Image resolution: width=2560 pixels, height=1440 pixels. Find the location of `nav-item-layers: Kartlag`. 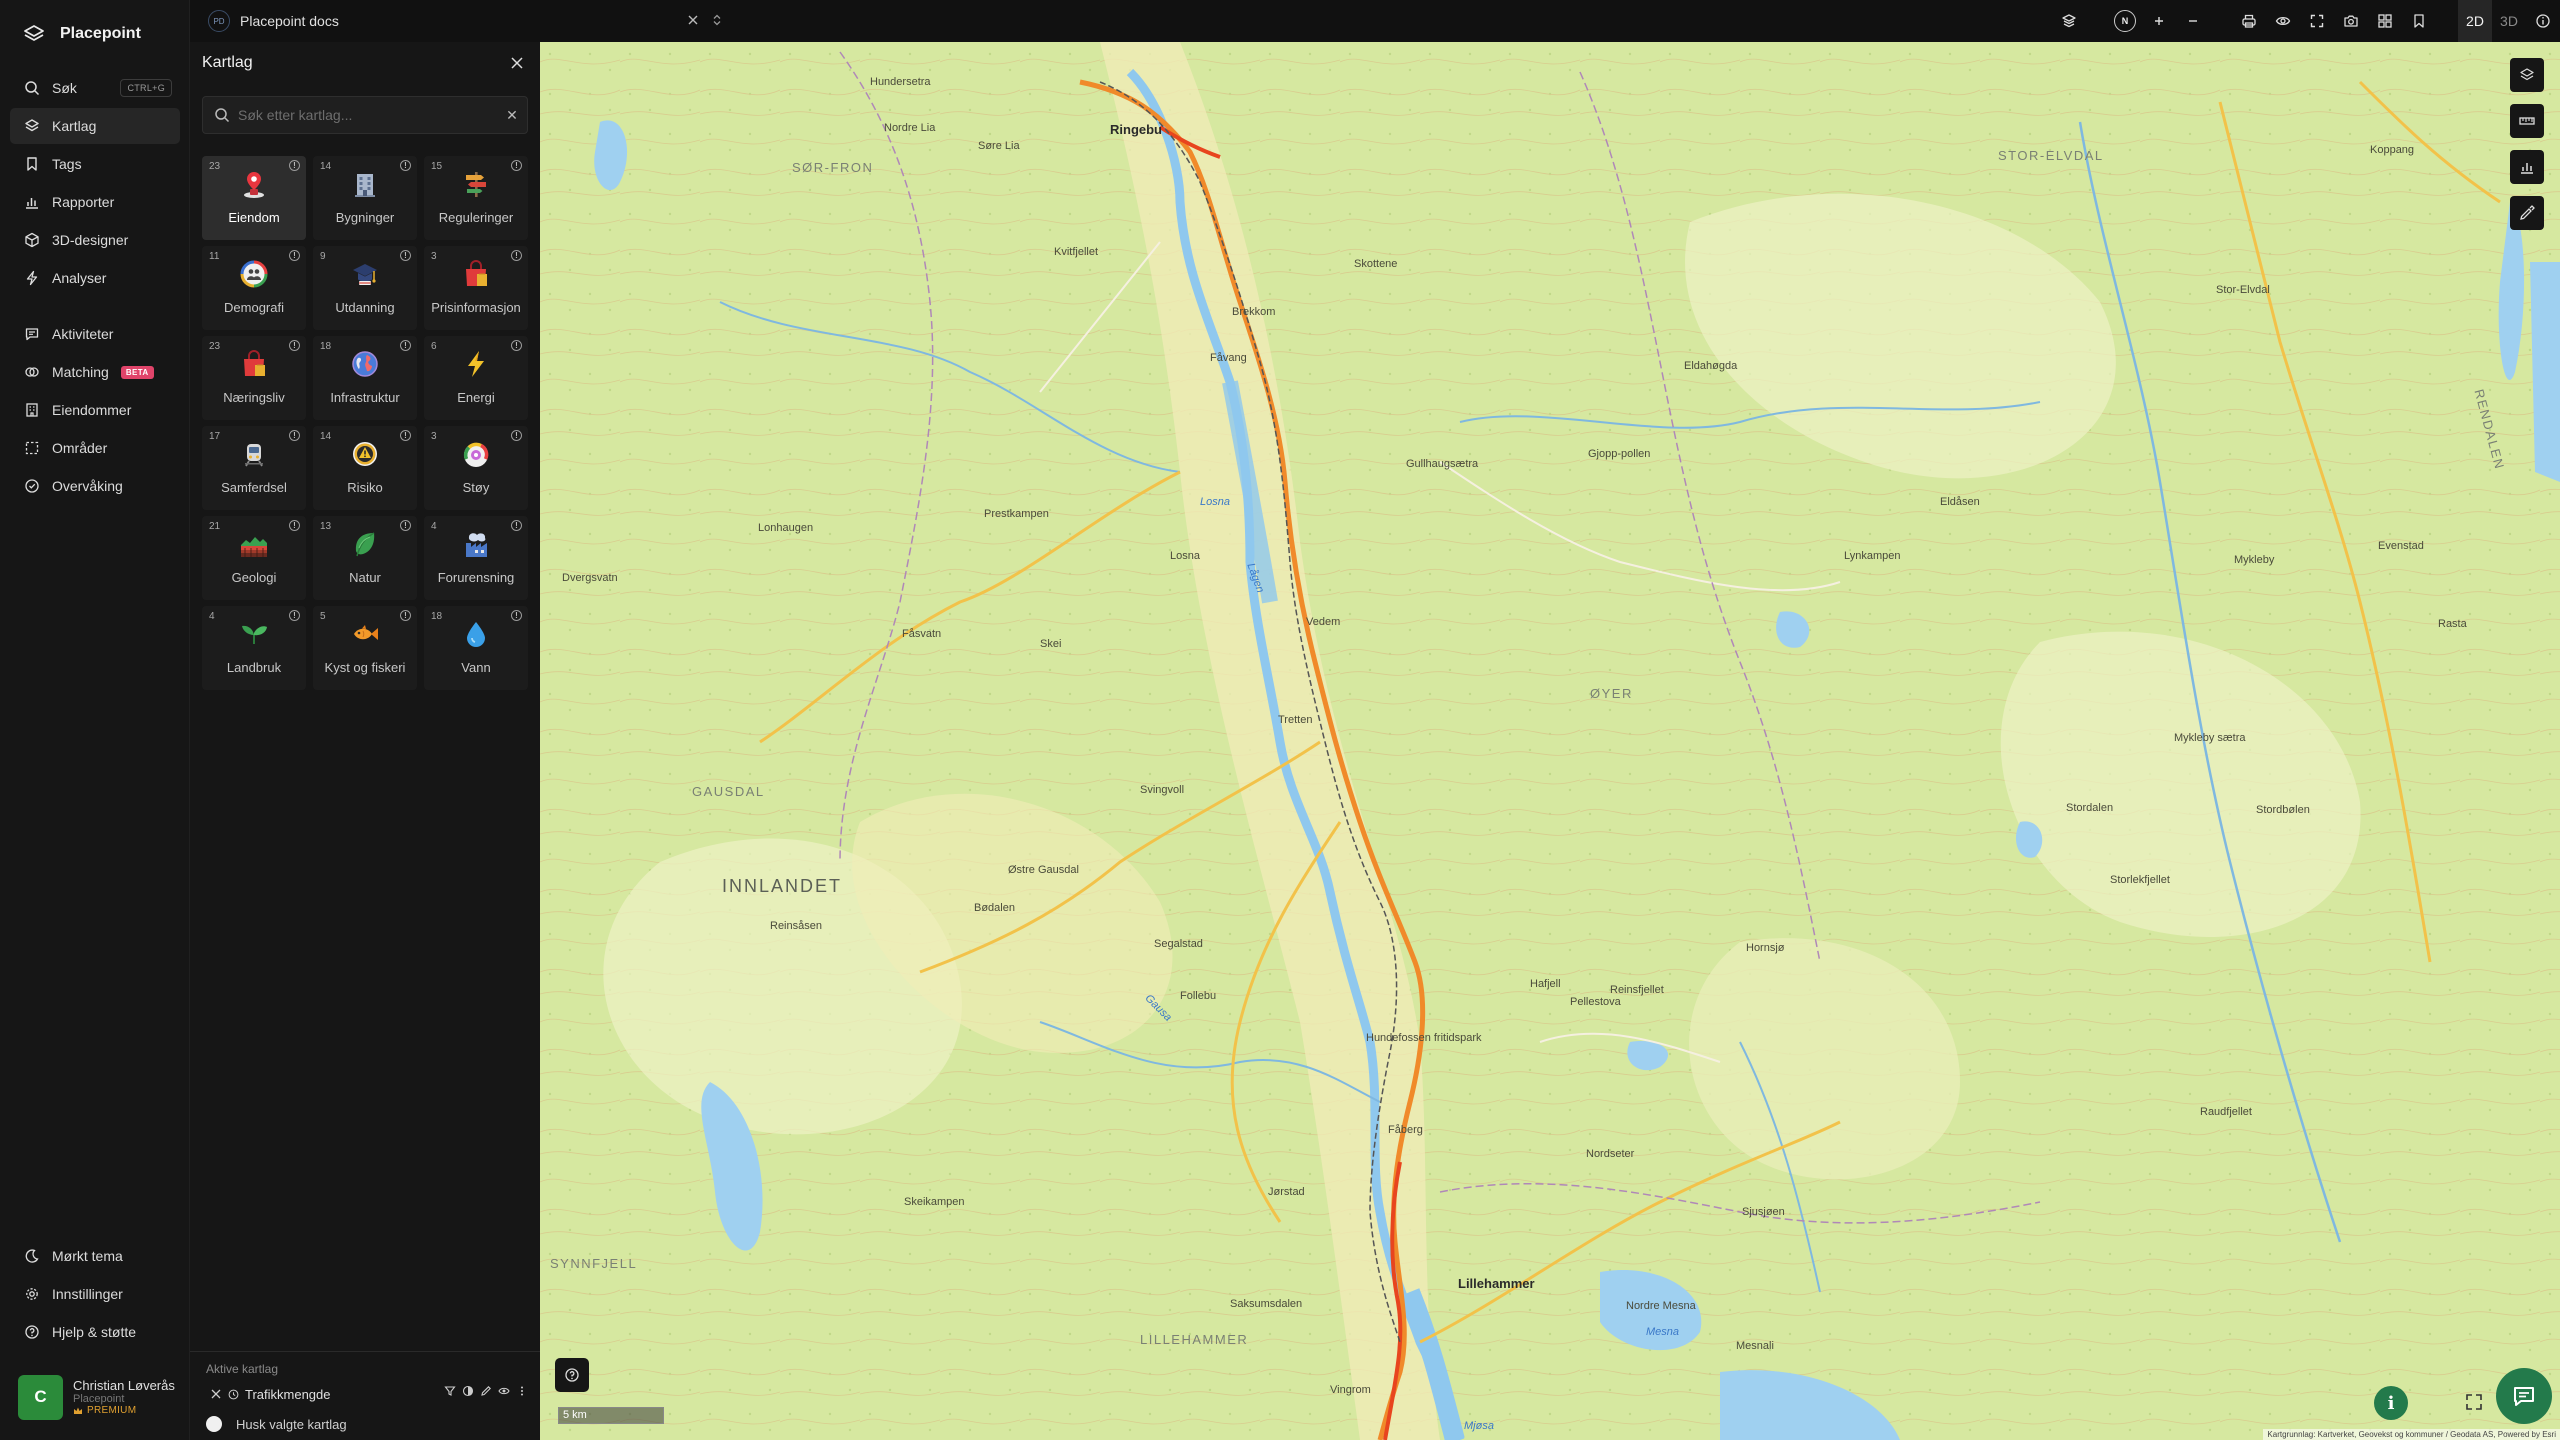

nav-item-layers: Kartlag is located at coordinates (95, 126).